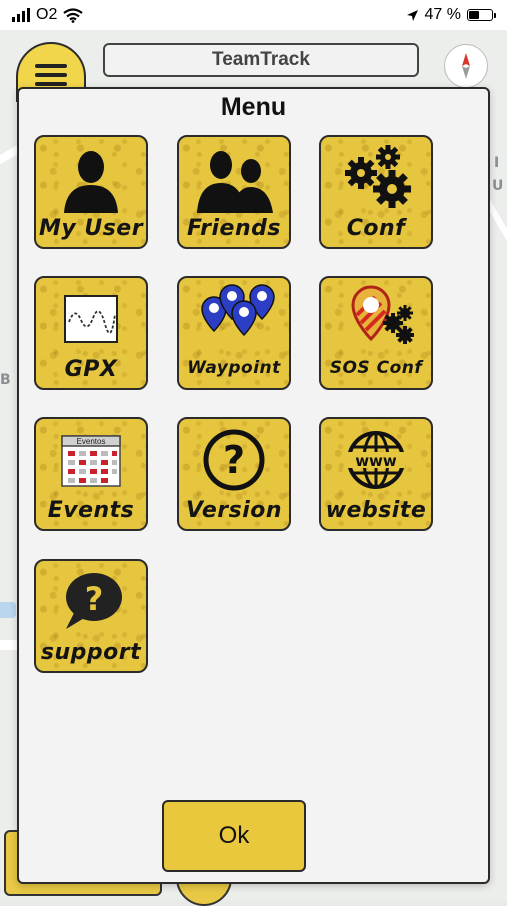 The width and height of the screenshot is (507, 906). What do you see at coordinates (91, 461) in the screenshot?
I see `calendar-icon: Eventos` at bounding box center [91, 461].